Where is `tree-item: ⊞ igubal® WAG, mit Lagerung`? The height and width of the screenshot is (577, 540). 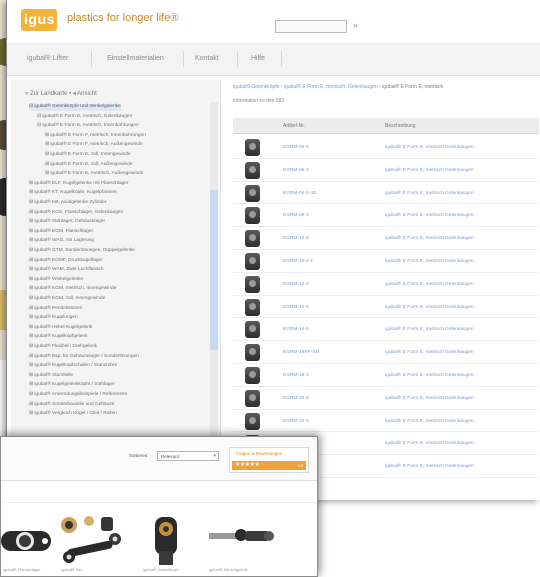
tree-item: ⊞ igubal® WAG, mit Lagerung is located at coordinates (61, 241).